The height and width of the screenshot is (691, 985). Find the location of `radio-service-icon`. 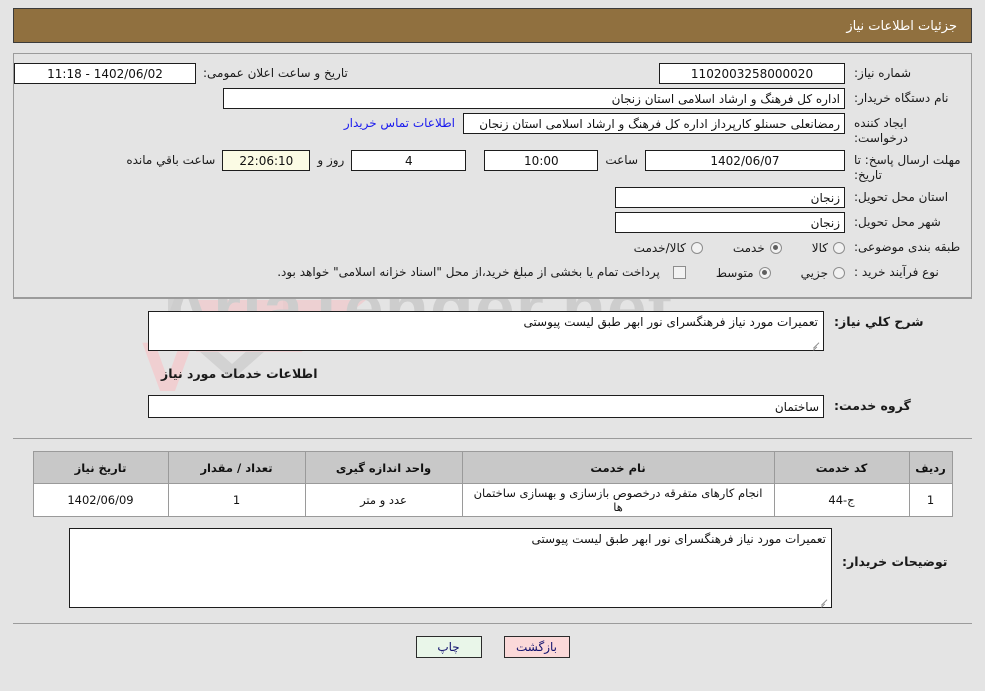

radio-service-icon is located at coordinates (775, 247).